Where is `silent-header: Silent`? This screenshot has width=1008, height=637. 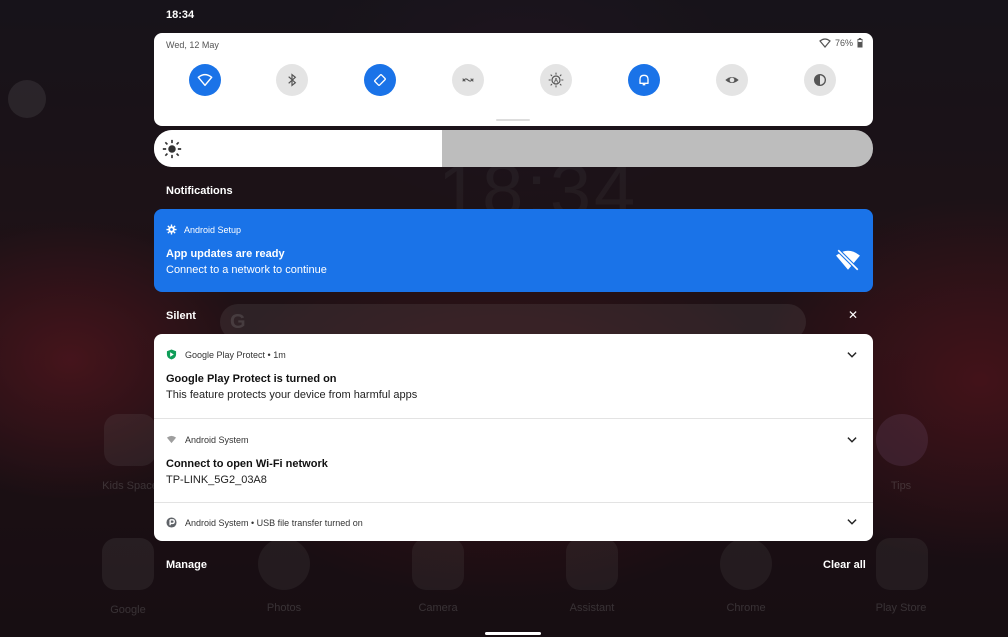 silent-header: Silent is located at coordinates (181, 316).